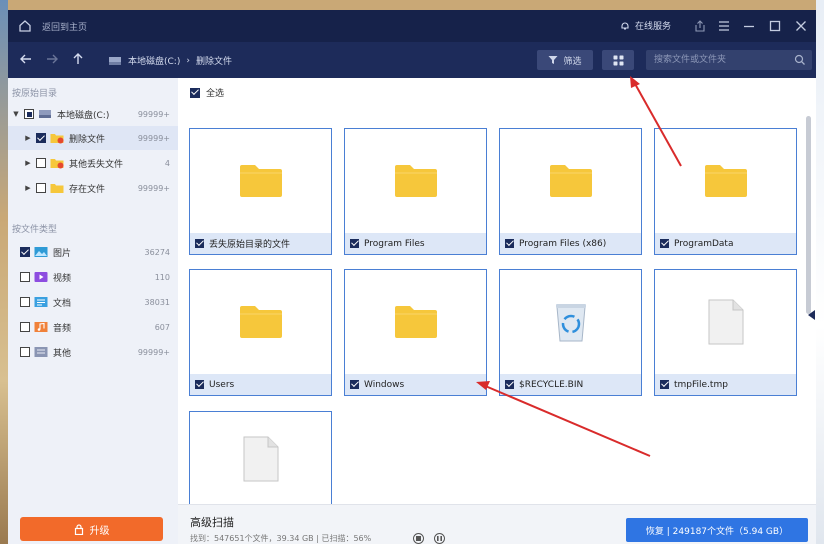  I want to click on grid-view-button, so click(618, 60).